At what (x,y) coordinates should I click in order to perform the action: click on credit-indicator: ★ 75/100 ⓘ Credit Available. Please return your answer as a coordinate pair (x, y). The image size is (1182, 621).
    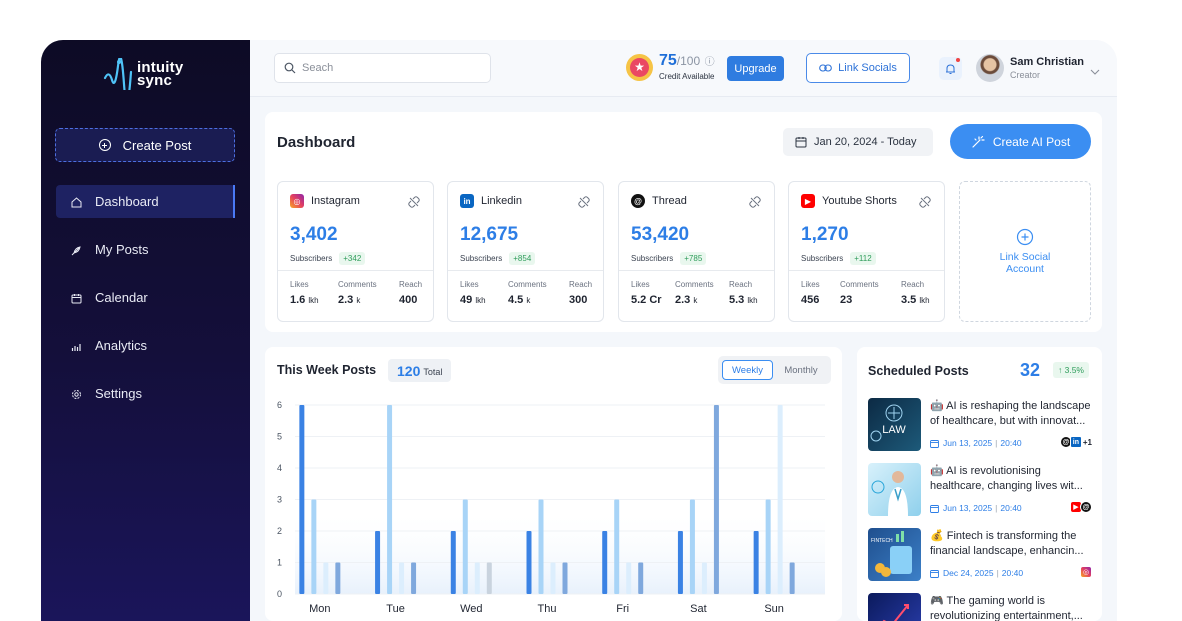
    Looking at the image, I should click on (670, 67).